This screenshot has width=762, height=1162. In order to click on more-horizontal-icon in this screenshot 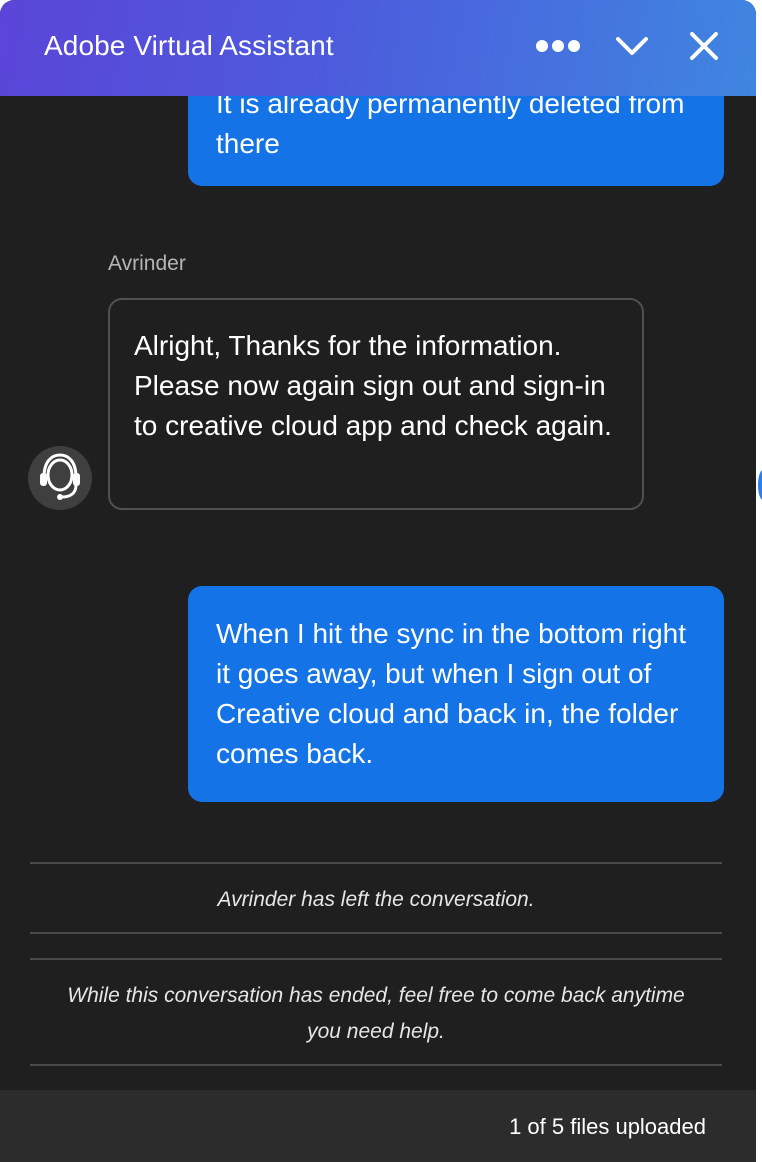, I will do `click(558, 48)`.